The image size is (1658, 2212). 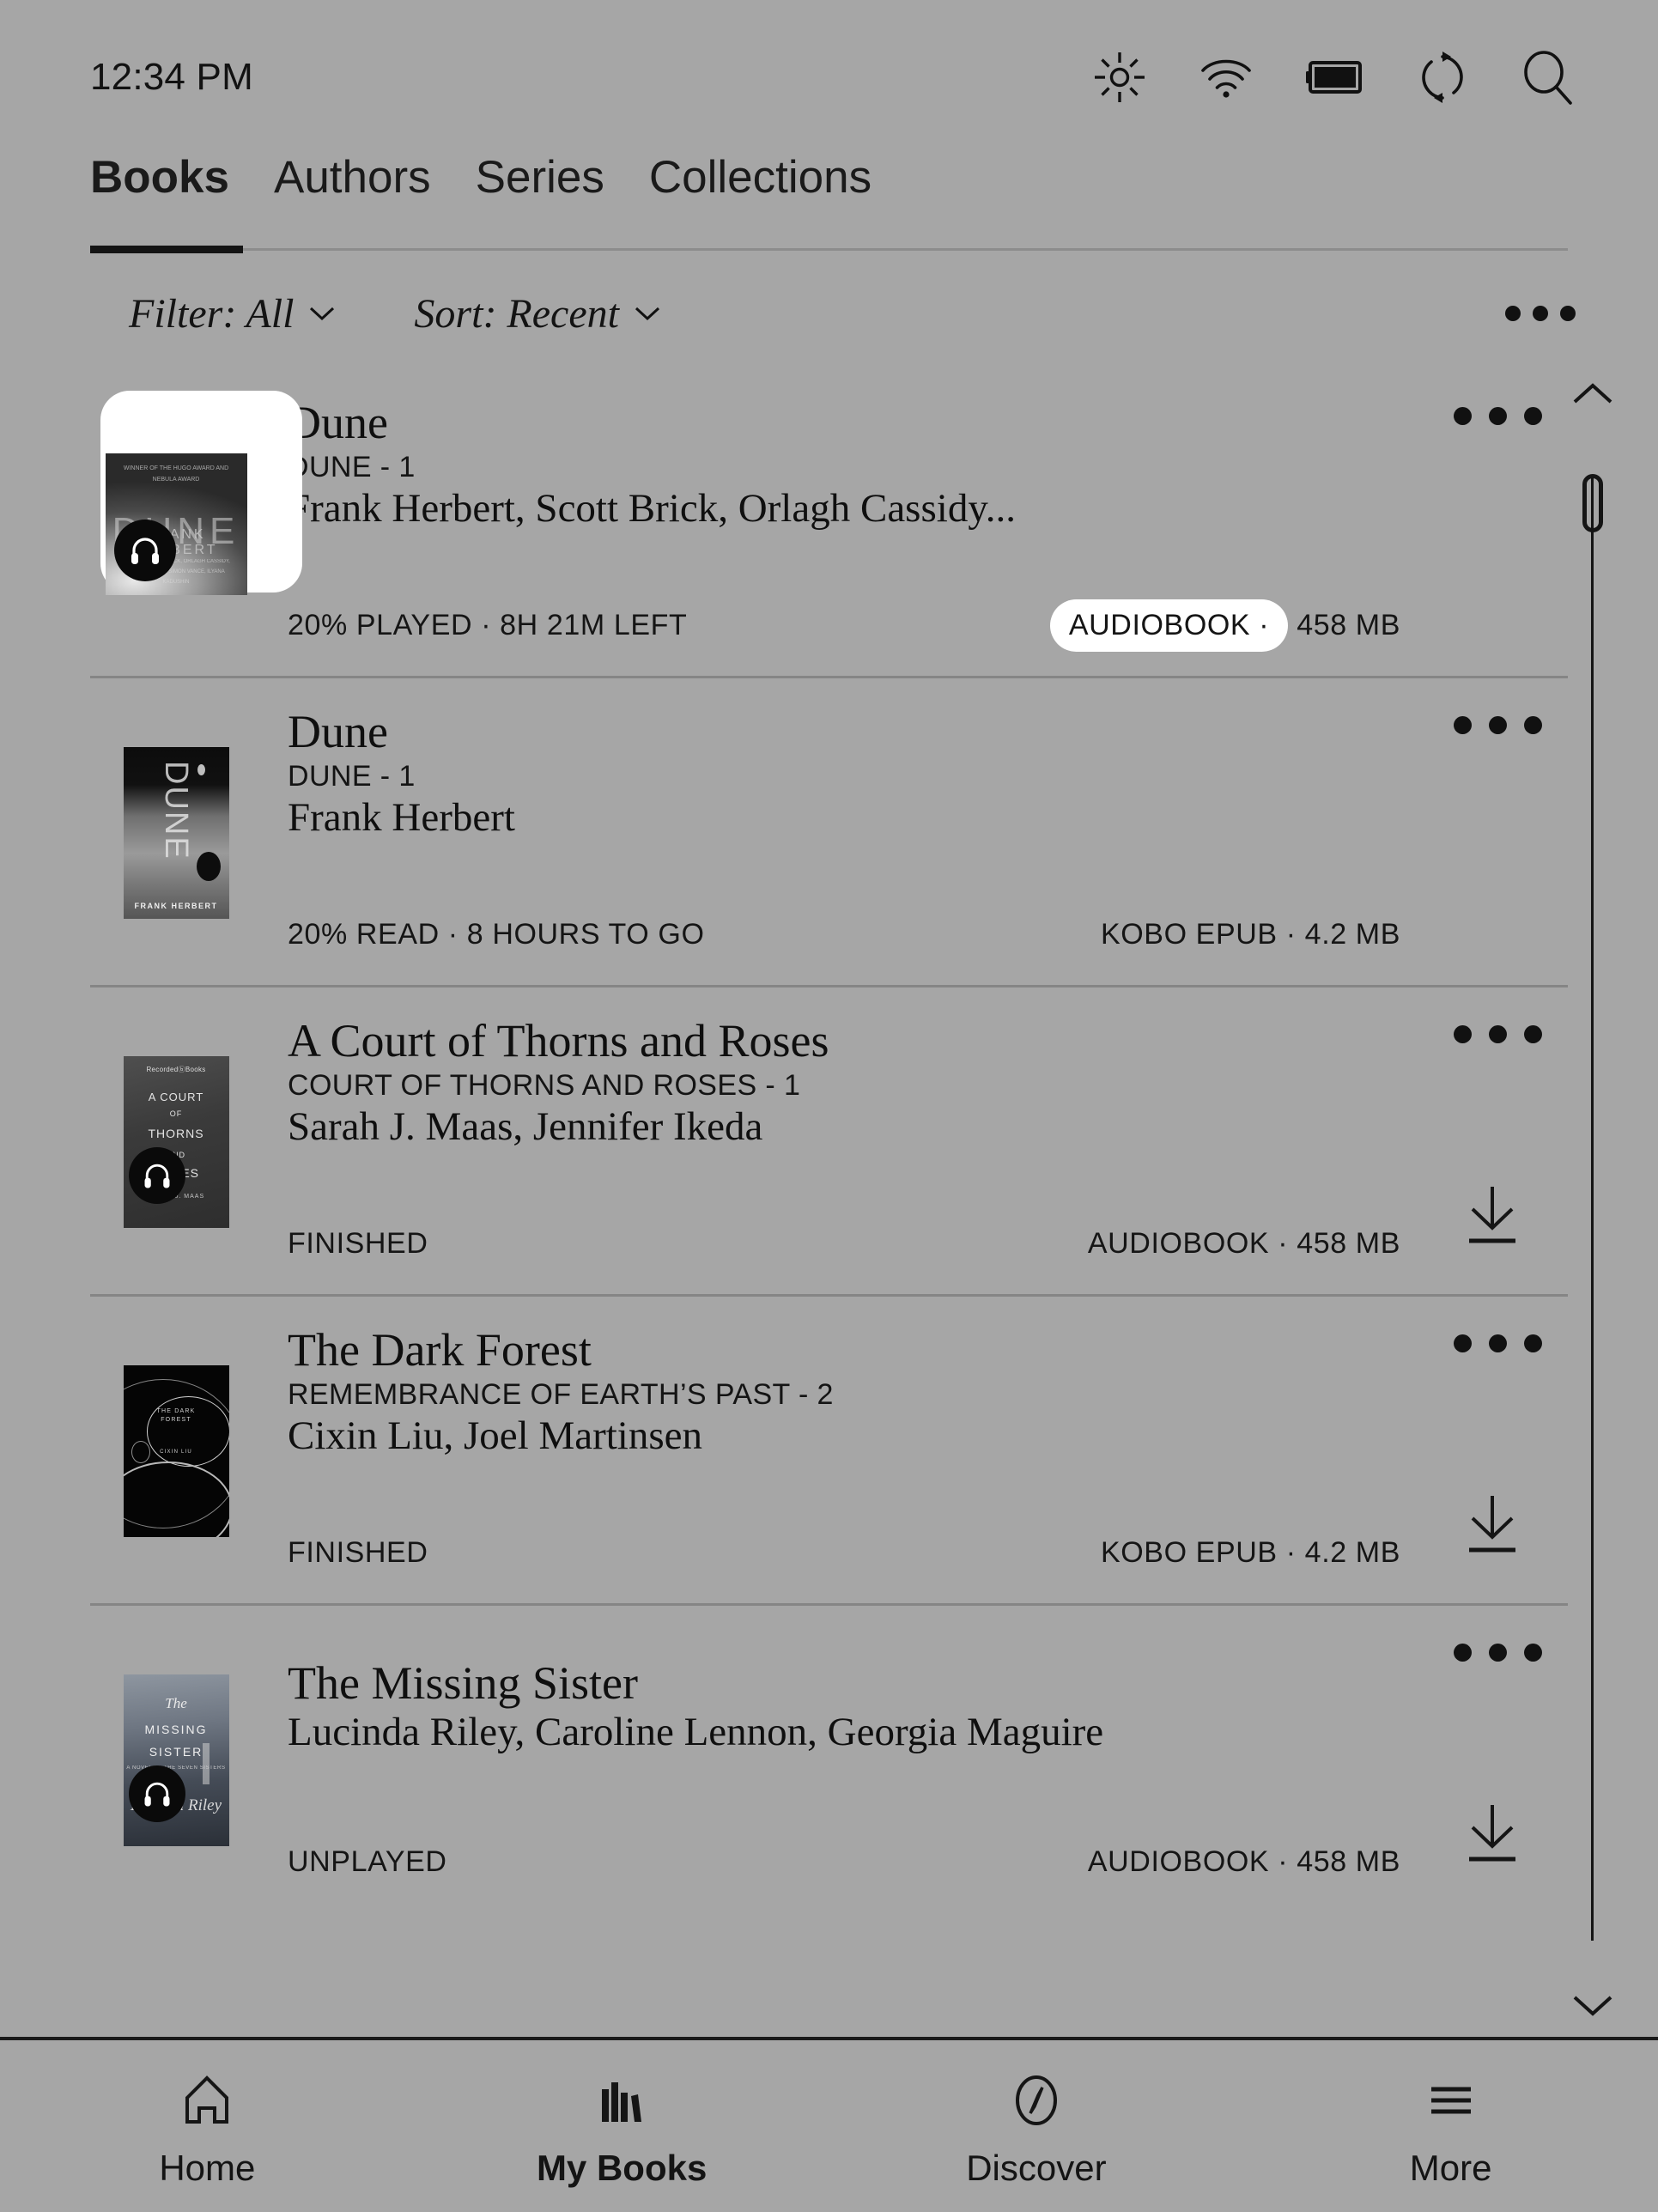 I want to click on book-cover: THE DARK FOREST CIXIN LIU, so click(x=176, y=1451).